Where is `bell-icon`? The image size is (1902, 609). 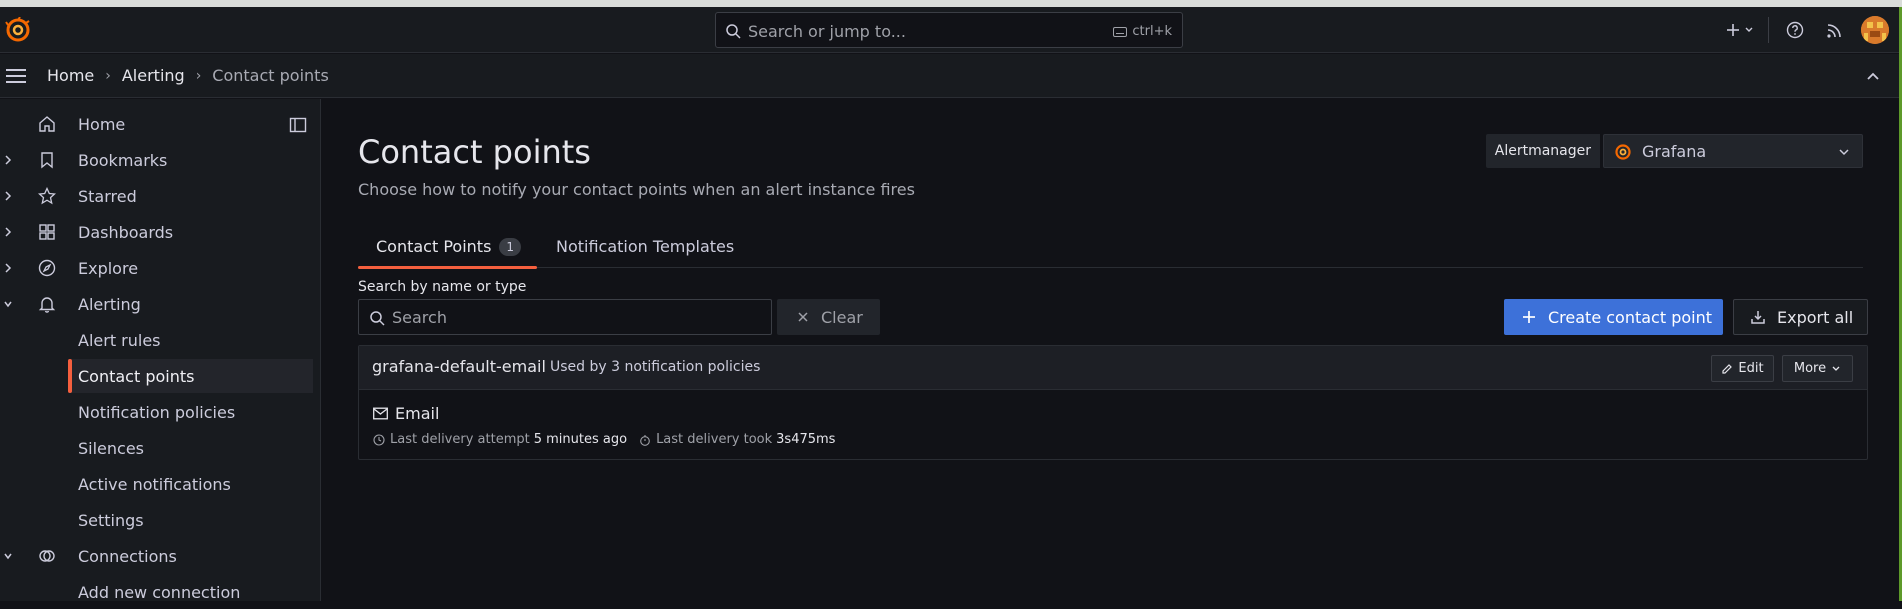 bell-icon is located at coordinates (47, 305).